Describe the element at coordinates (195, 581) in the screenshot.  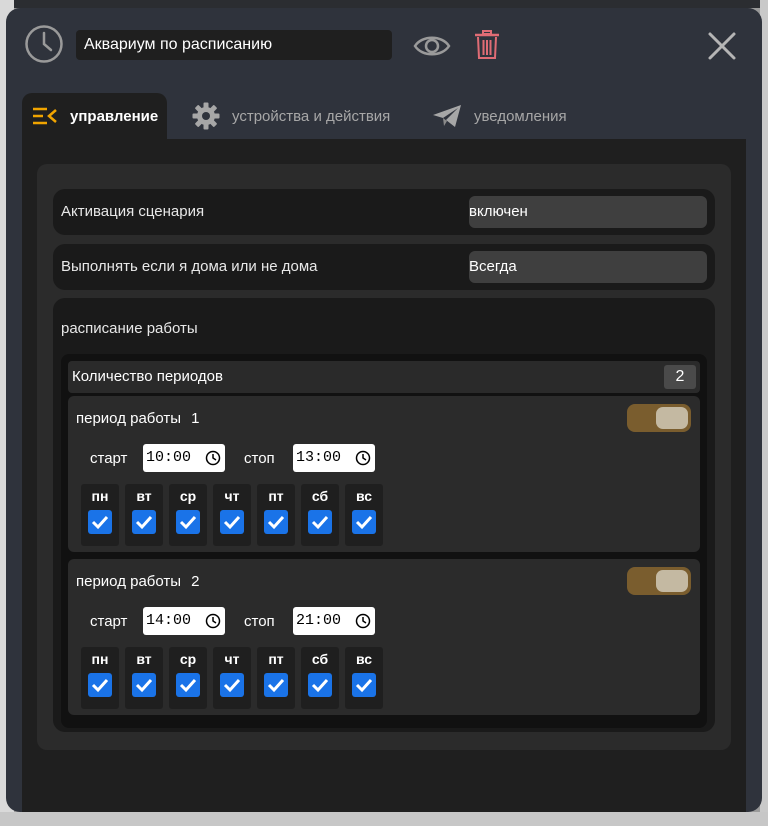
I see `period-number: 2` at that location.